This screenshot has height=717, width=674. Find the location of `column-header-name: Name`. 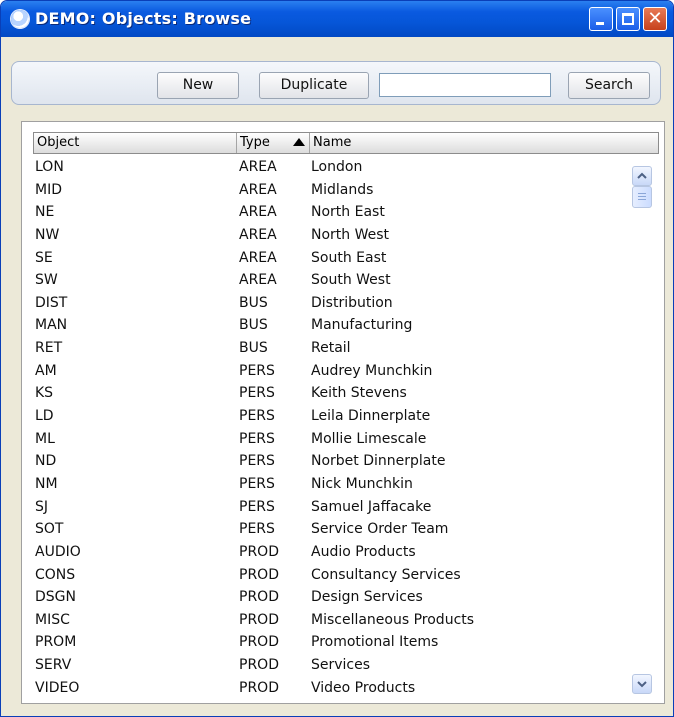

column-header-name: Name is located at coordinates (484, 143).